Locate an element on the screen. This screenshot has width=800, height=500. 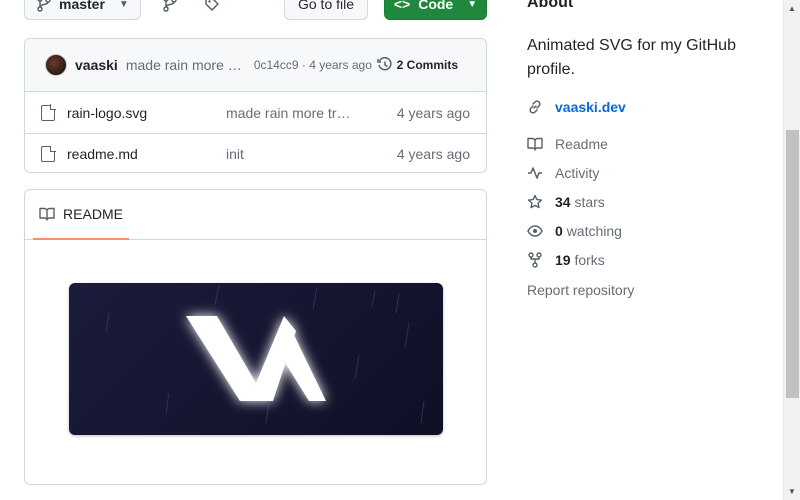
commits-link: 2 Commits is located at coordinates (417, 65).